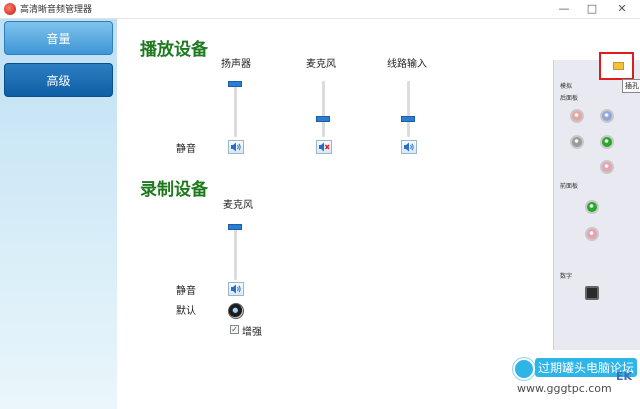 Image resolution: width=640 pixels, height=409 pixels. I want to click on recording-mute-label: 静音, so click(186, 291).